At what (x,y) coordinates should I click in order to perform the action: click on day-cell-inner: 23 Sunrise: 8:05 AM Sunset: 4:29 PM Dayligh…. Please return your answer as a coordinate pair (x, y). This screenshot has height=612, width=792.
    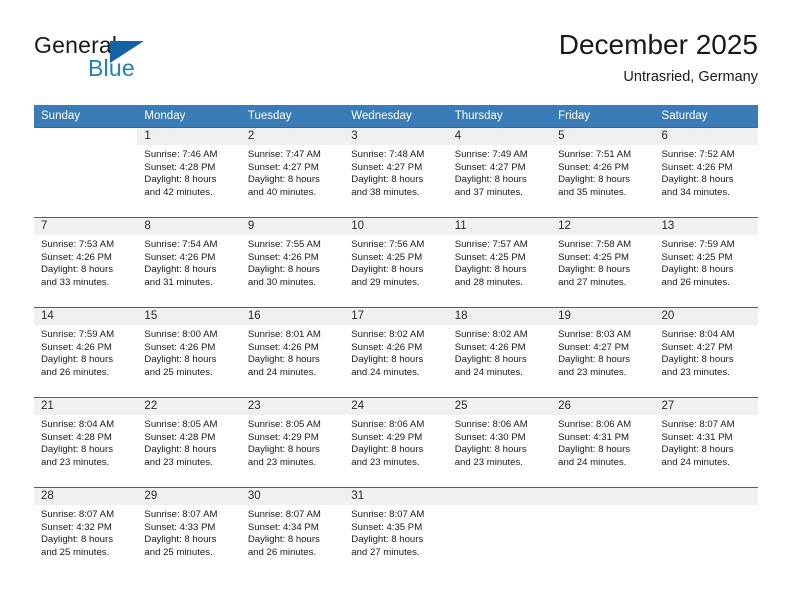
    Looking at the image, I should click on (292, 442).